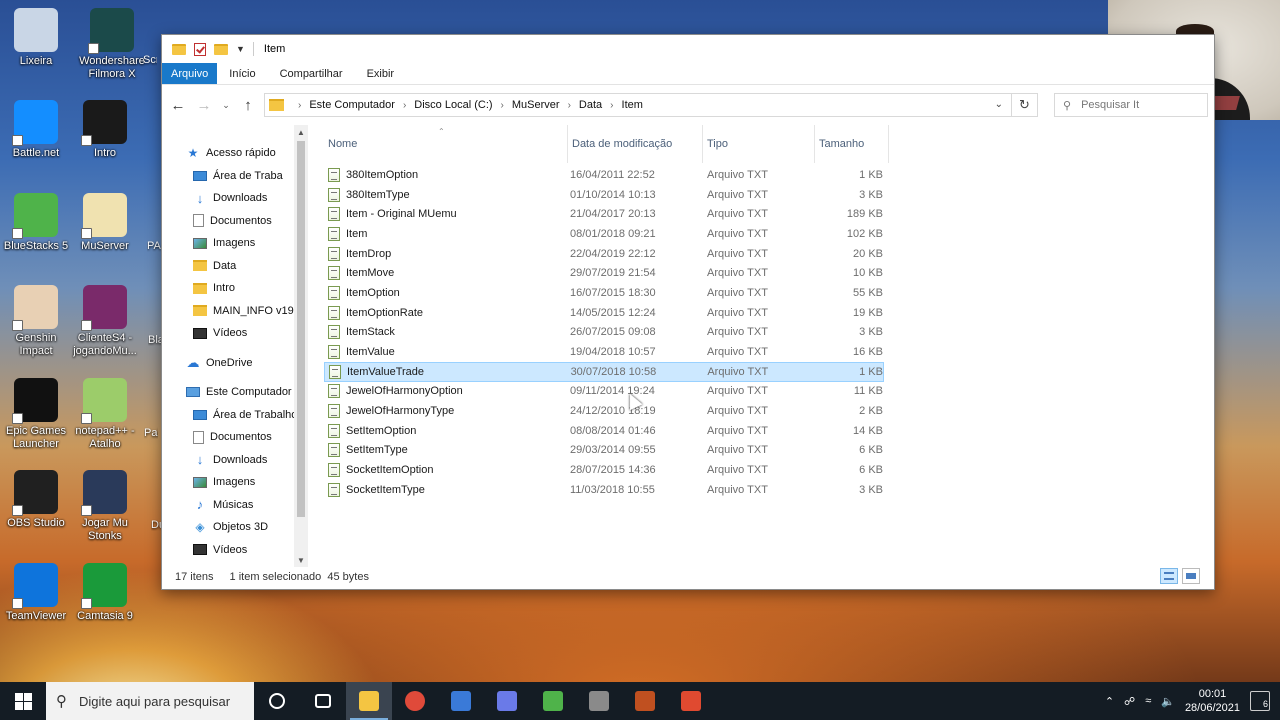  Describe the element at coordinates (37, 500) in the screenshot. I see `desktop-icon-10: OBS Studio` at that location.